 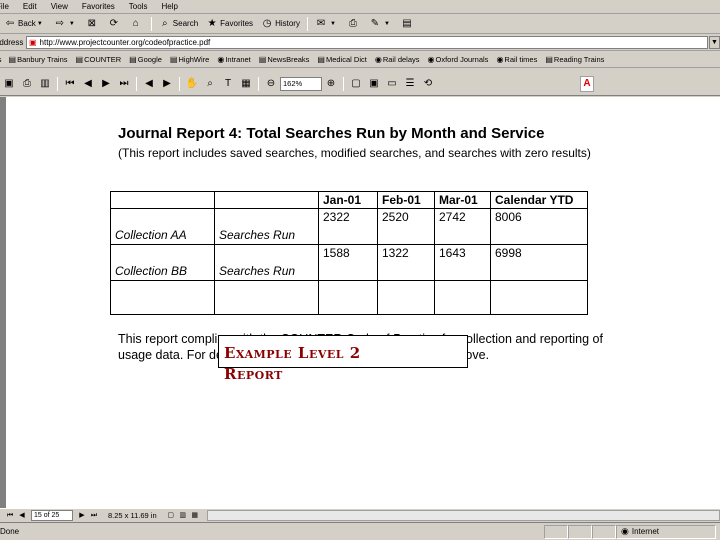 What do you see at coordinates (397, 59) in the screenshot?
I see `link-rail-delays: ◉ Rail delays` at bounding box center [397, 59].